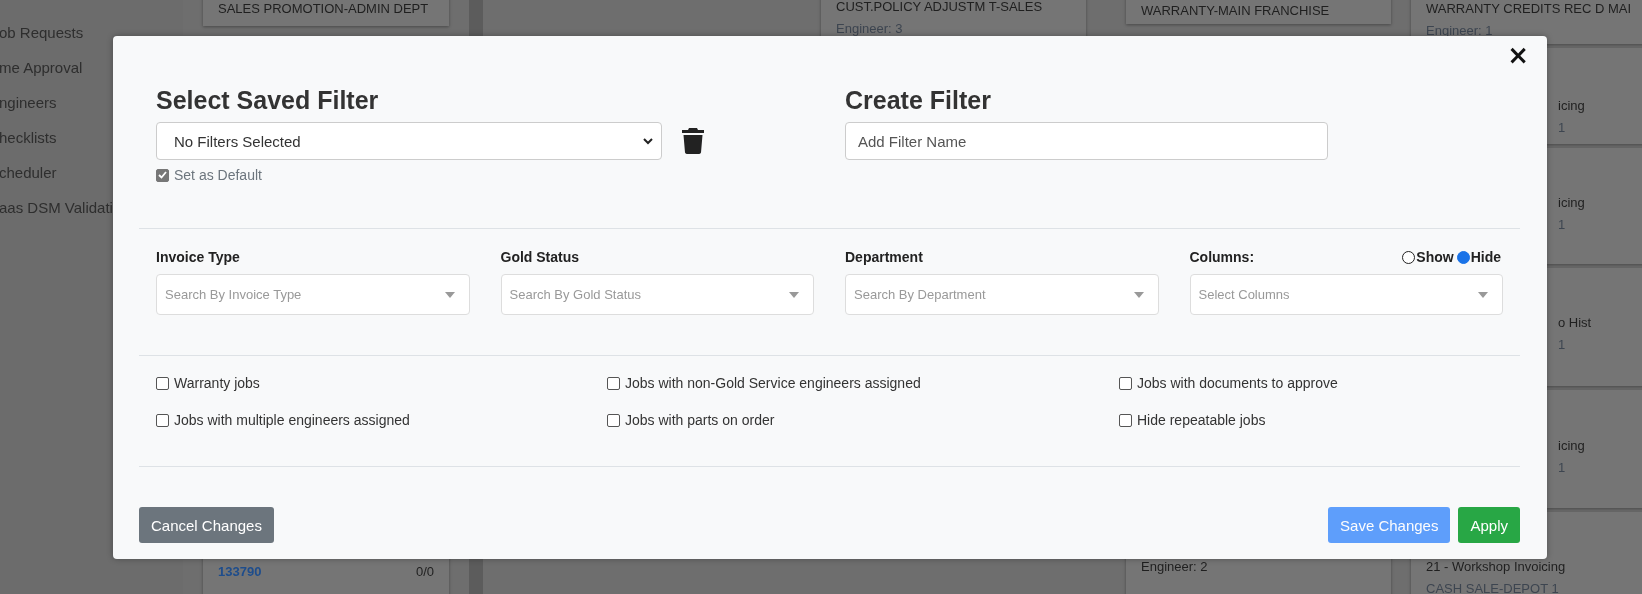 The width and height of the screenshot is (1642, 594). I want to click on card-text: Engineer: 2, so click(1175, 567).